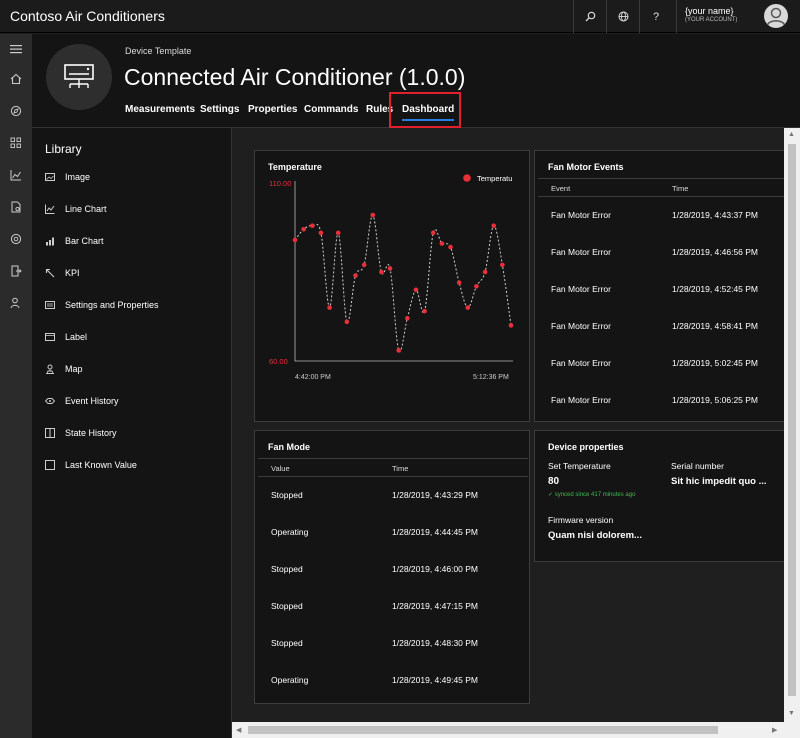 The width and height of the screenshot is (800, 738). I want to click on time-cell: 1/28/2019, 4:46:00 PM, so click(435, 569).